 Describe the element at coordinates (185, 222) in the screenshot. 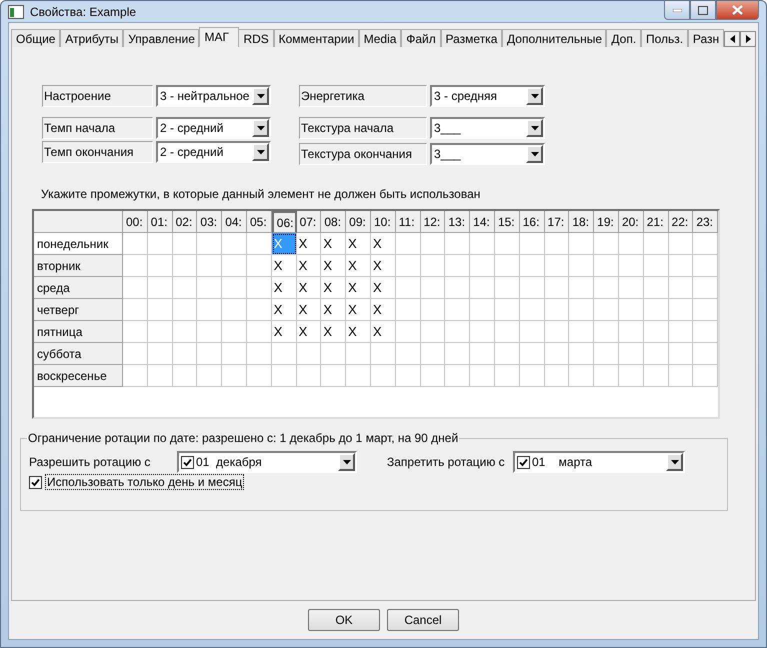

I see `column-header: 02:` at that location.